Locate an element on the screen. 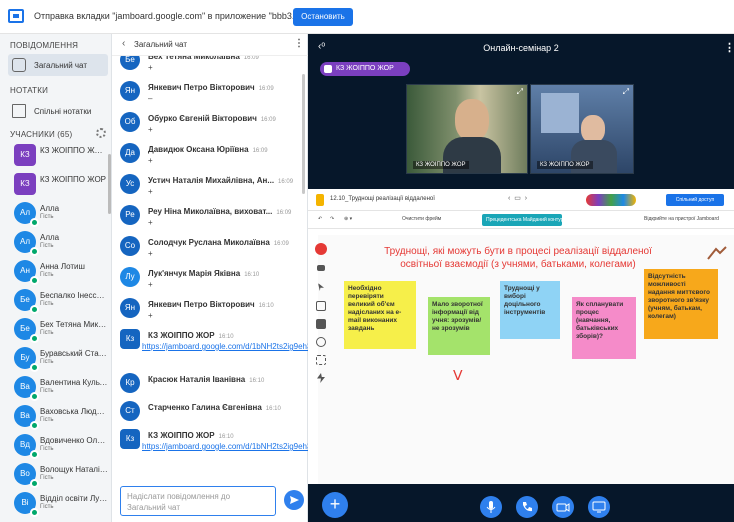 This screenshot has width=734, height=522. jamboard-logo-icon is located at coordinates (320, 200).